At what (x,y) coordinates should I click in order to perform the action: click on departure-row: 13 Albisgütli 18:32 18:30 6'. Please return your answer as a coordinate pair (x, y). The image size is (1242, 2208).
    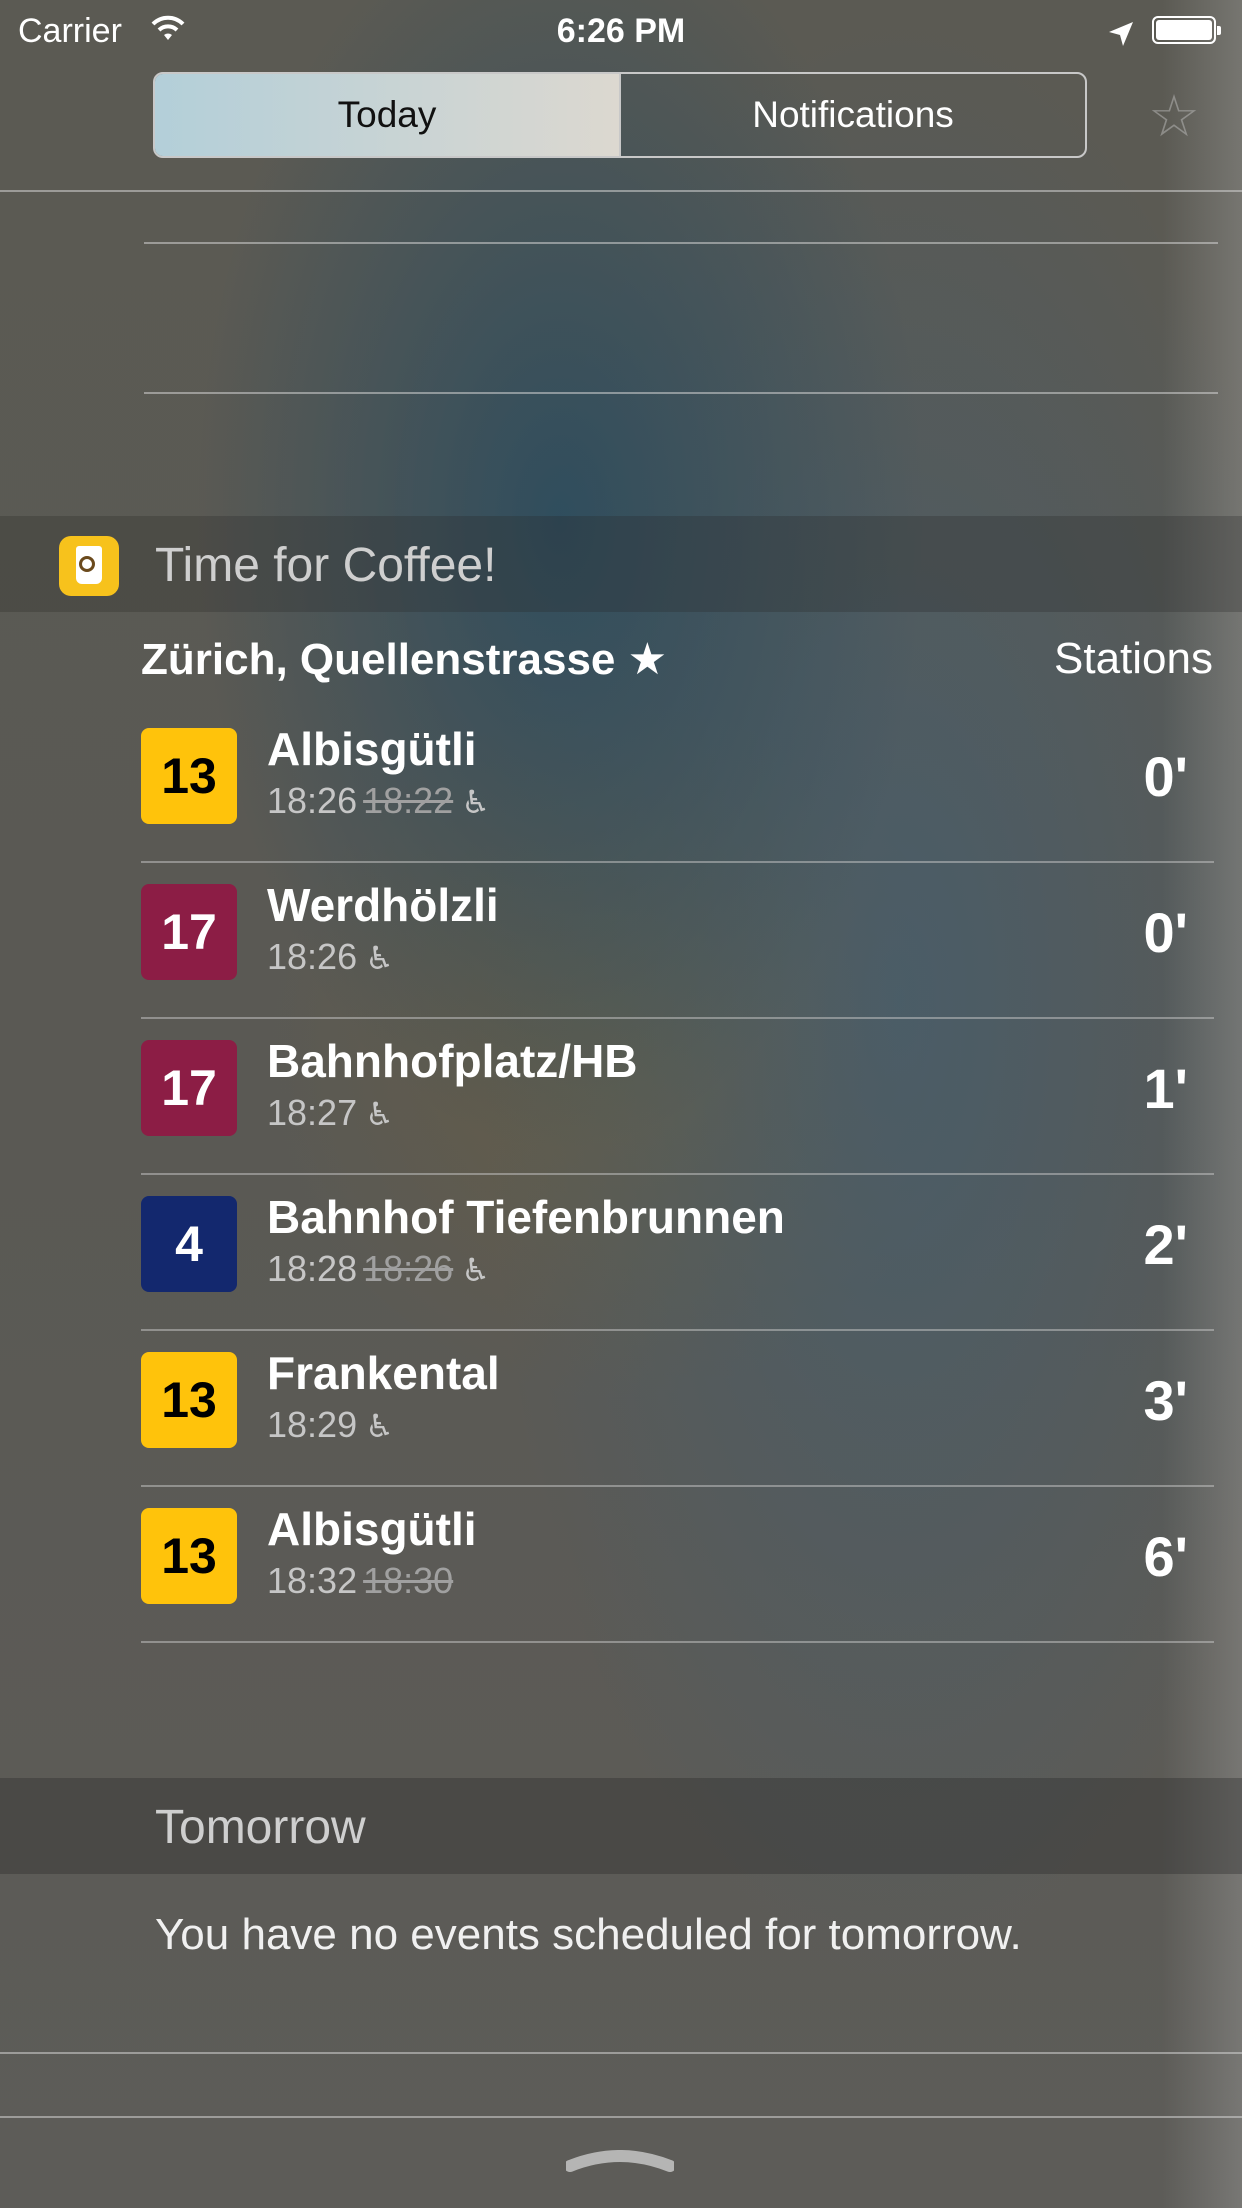
    Looking at the image, I should click on (677, 1565).